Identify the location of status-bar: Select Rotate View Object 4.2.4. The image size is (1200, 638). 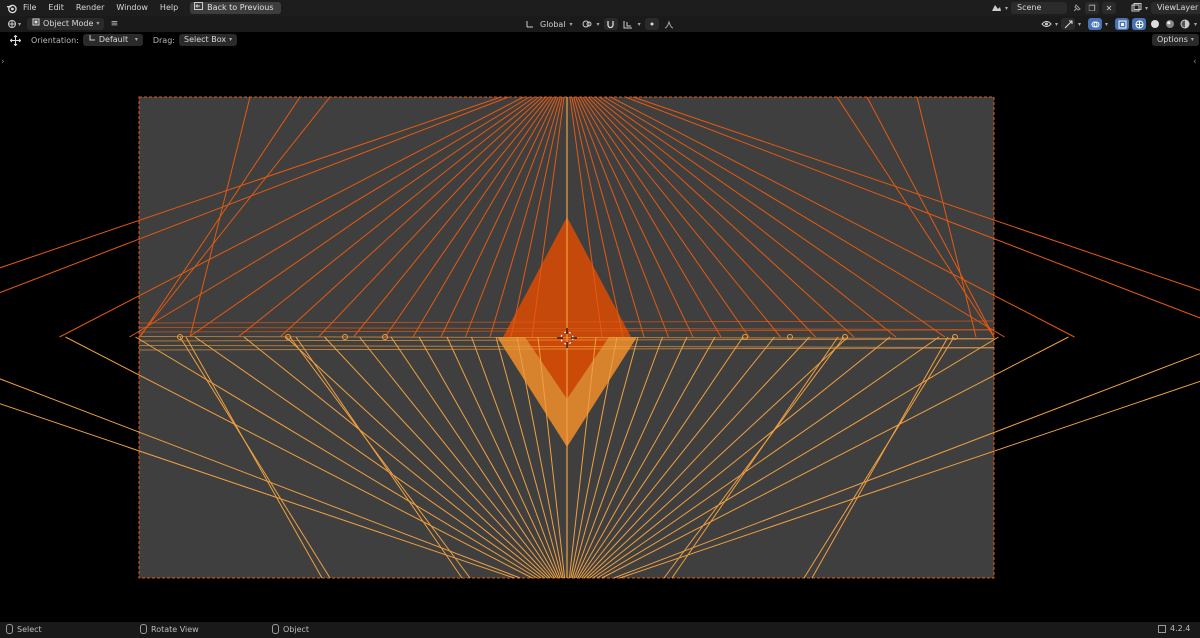
(600, 630).